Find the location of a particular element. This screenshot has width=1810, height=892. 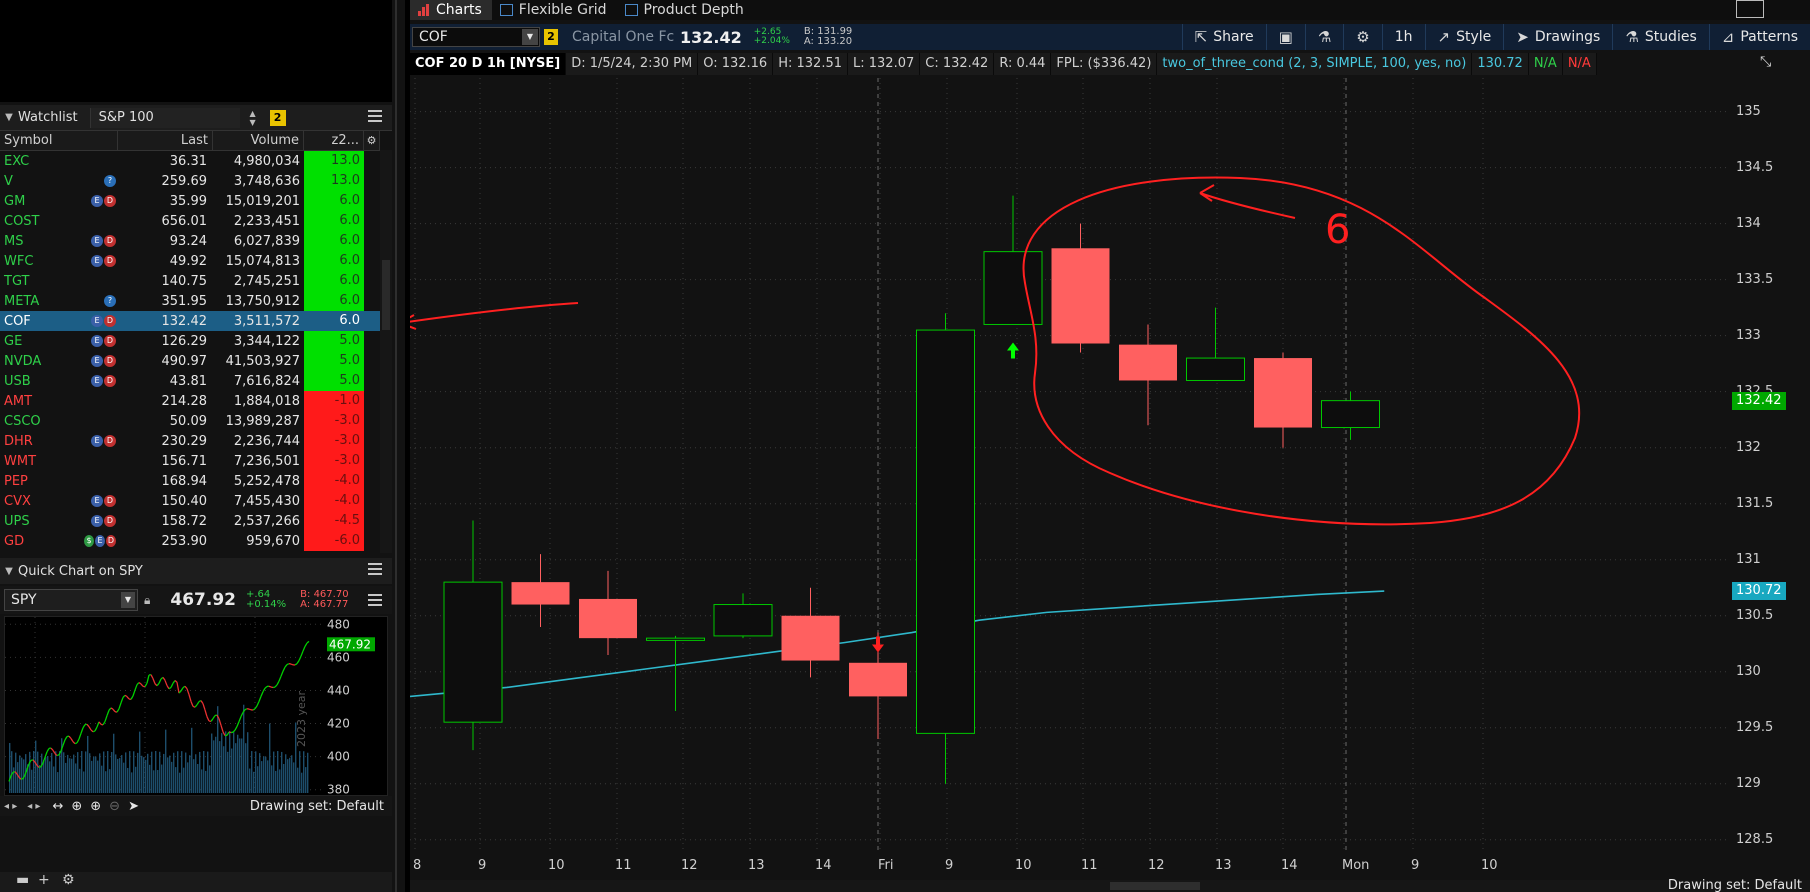

timeframe-button: 1h is located at coordinates (1403, 37).